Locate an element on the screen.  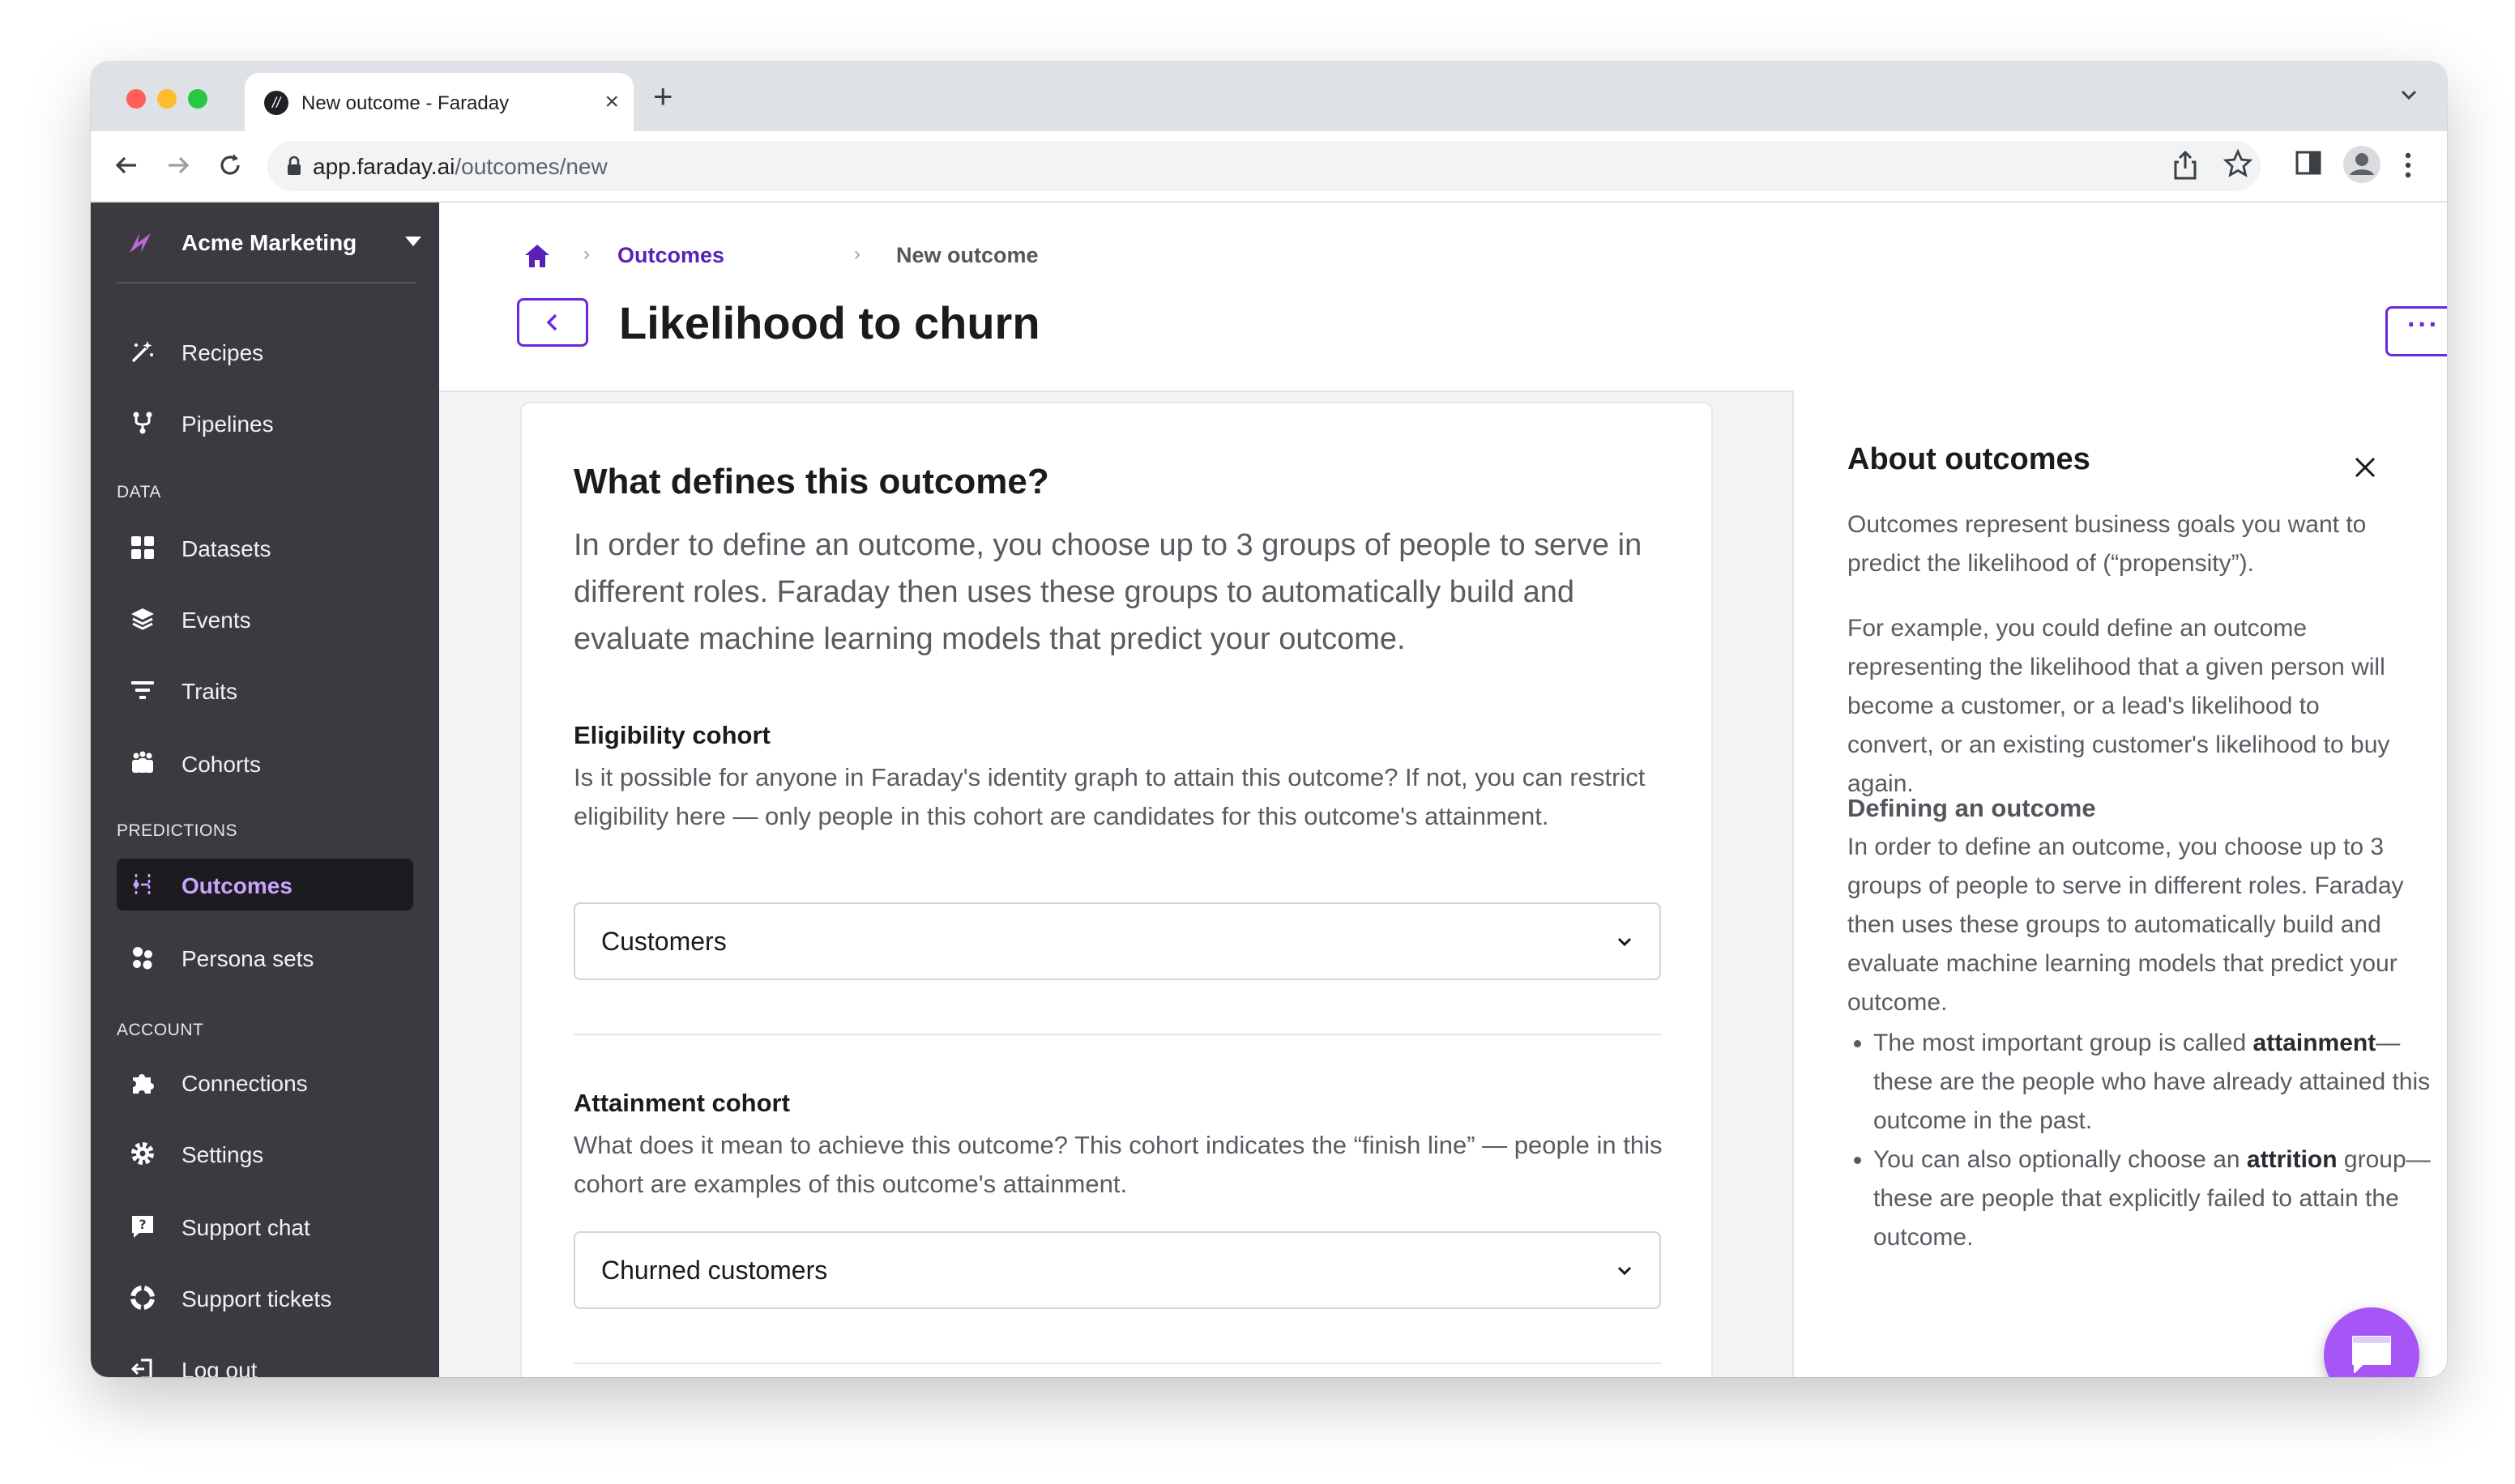
sidebar-item-label: Datasets is located at coordinates (226, 548).